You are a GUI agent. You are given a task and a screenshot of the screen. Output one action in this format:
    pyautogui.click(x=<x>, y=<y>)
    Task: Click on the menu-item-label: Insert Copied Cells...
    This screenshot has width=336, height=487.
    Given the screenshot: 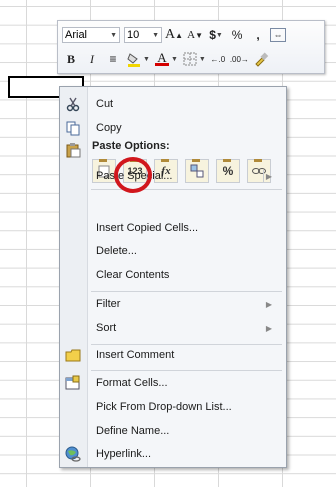 What is the action you would take?
    pyautogui.click(x=147, y=228)
    